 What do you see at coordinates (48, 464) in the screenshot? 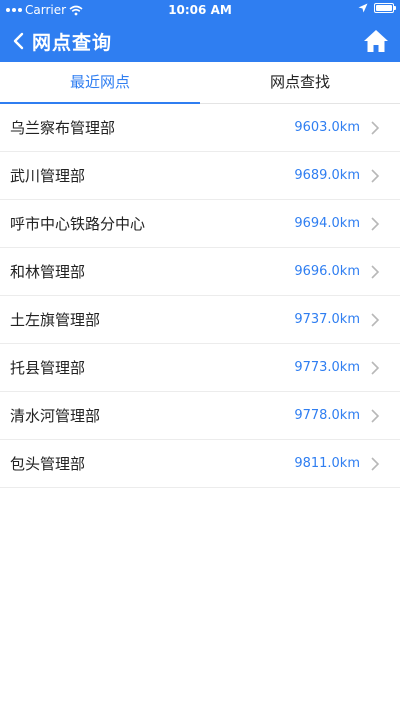
I see `branch-name: 包头管理部` at bounding box center [48, 464].